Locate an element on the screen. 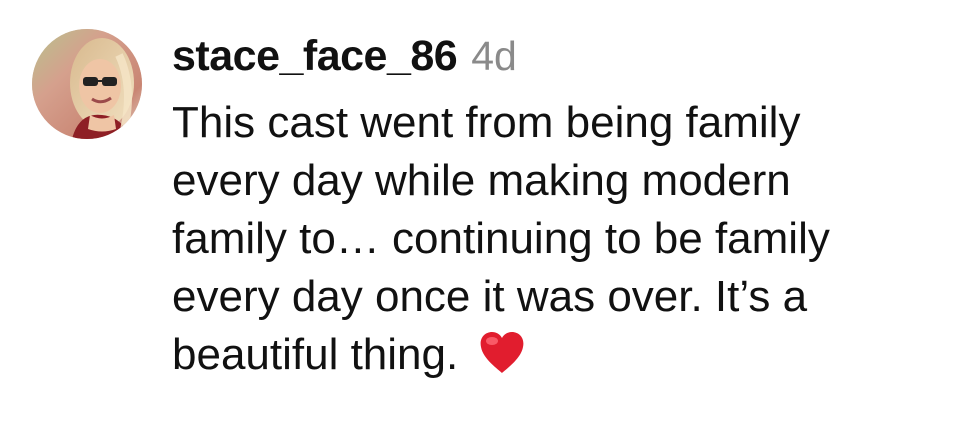 The height and width of the screenshot is (422, 980). red-heart-icon is located at coordinates (502, 353).